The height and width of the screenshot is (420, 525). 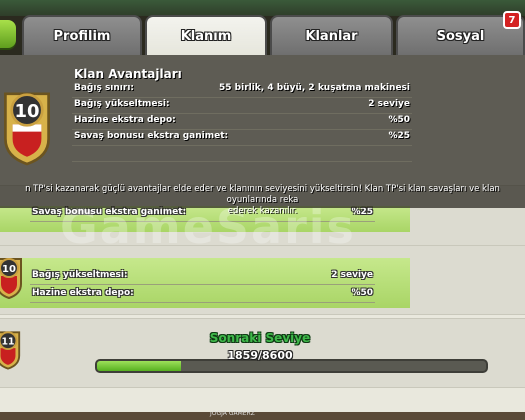 I want to click on next-level-title: Sonraki Seviye, so click(x=260, y=338).